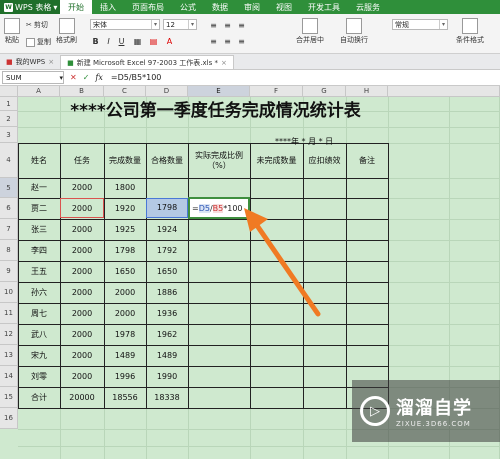 This screenshot has height=459, width=500. I want to click on tab-developer: 开发工具, so click(324, 7).